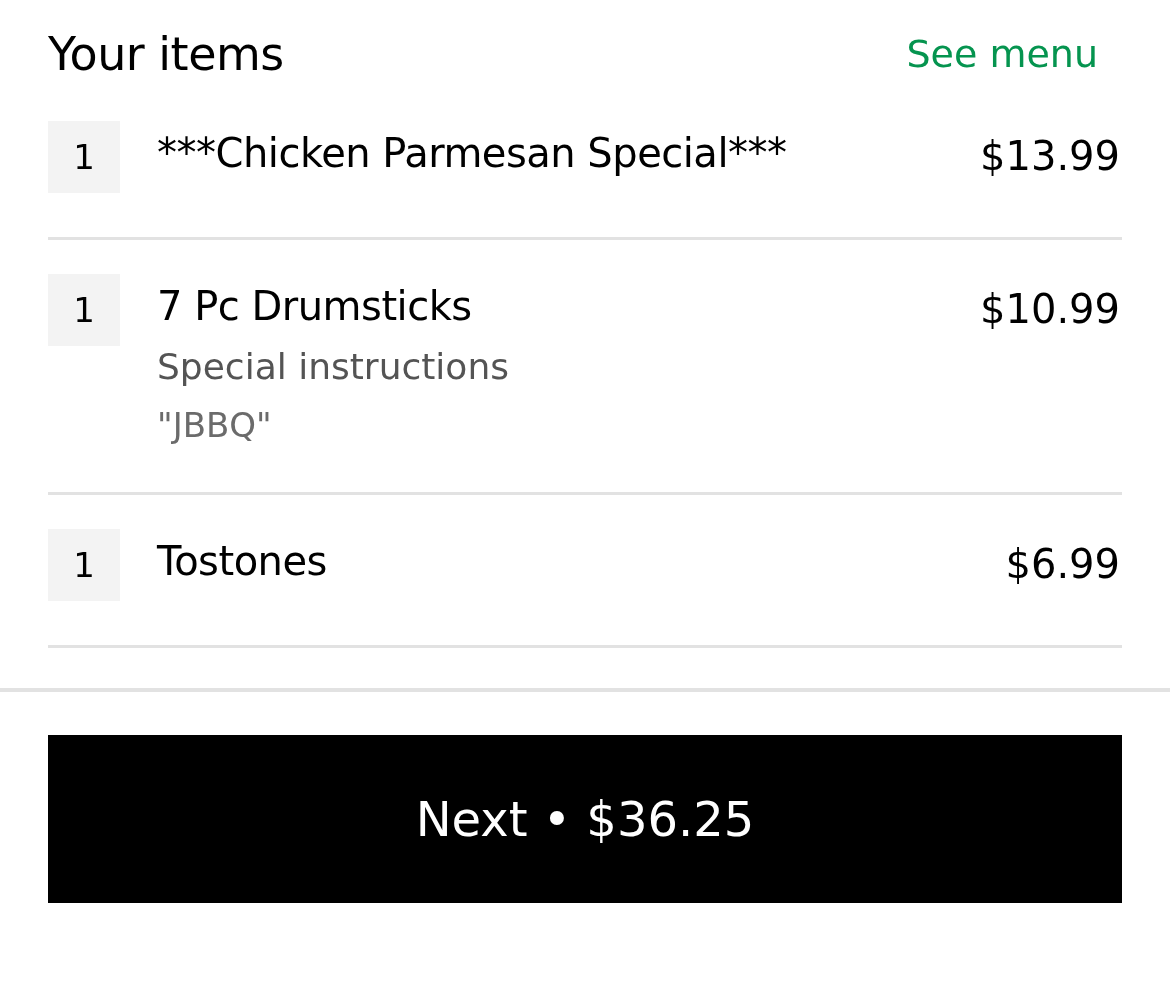 Image resolution: width=1170 pixels, height=999 pixels. What do you see at coordinates (1050, 155) in the screenshot?
I see `item-price: $13.99` at bounding box center [1050, 155].